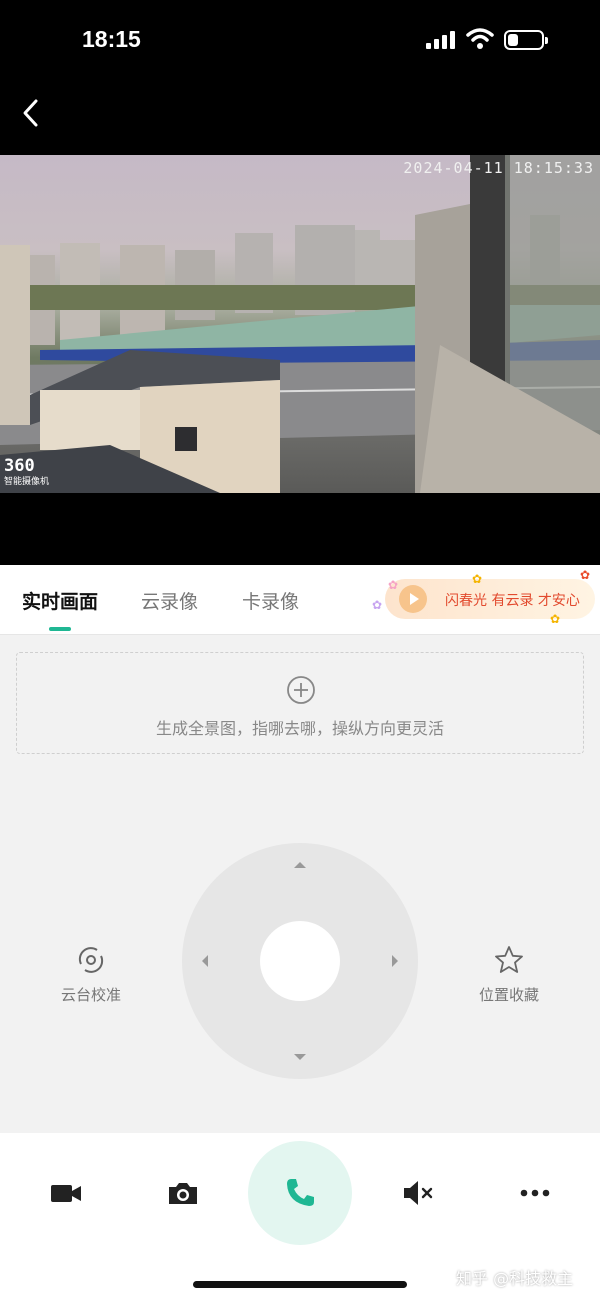 The image size is (600, 1300). Describe the element at coordinates (508, 995) in the screenshot. I see `favorite-label: 位置收藏` at that location.